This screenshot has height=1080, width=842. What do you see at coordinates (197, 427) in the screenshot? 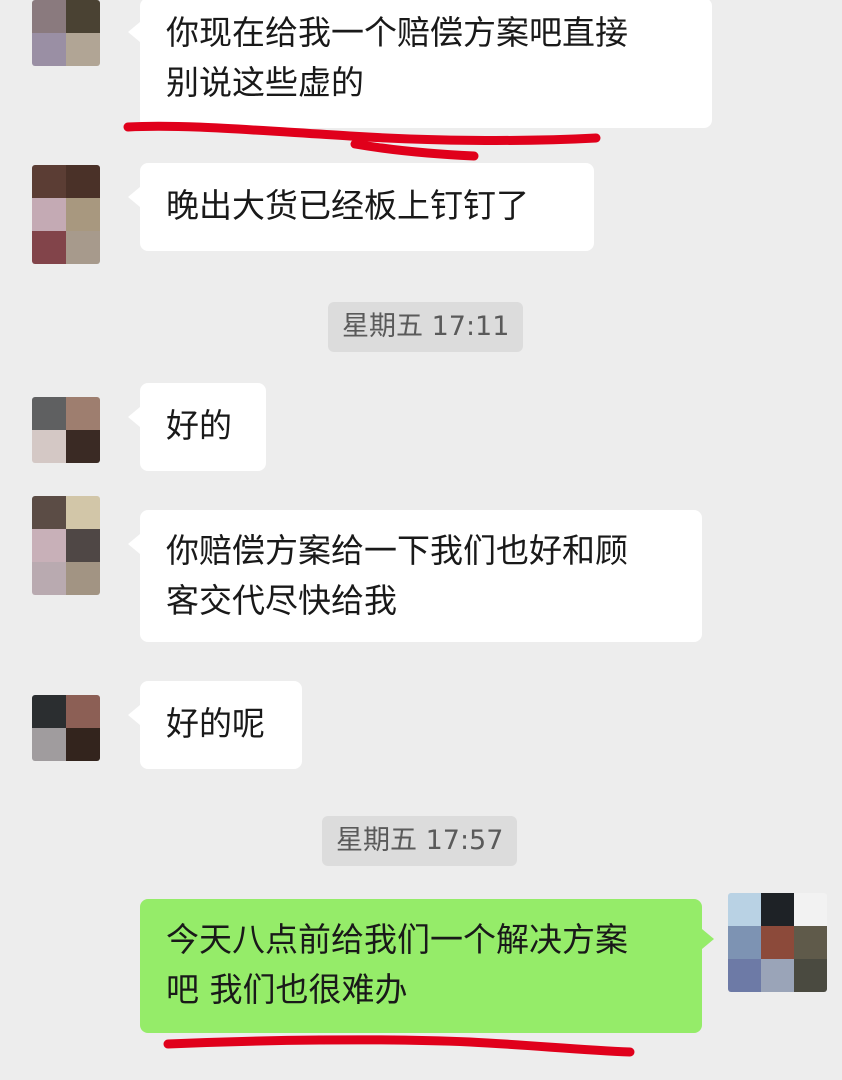
I see `message-bubble: 好的` at bounding box center [197, 427].